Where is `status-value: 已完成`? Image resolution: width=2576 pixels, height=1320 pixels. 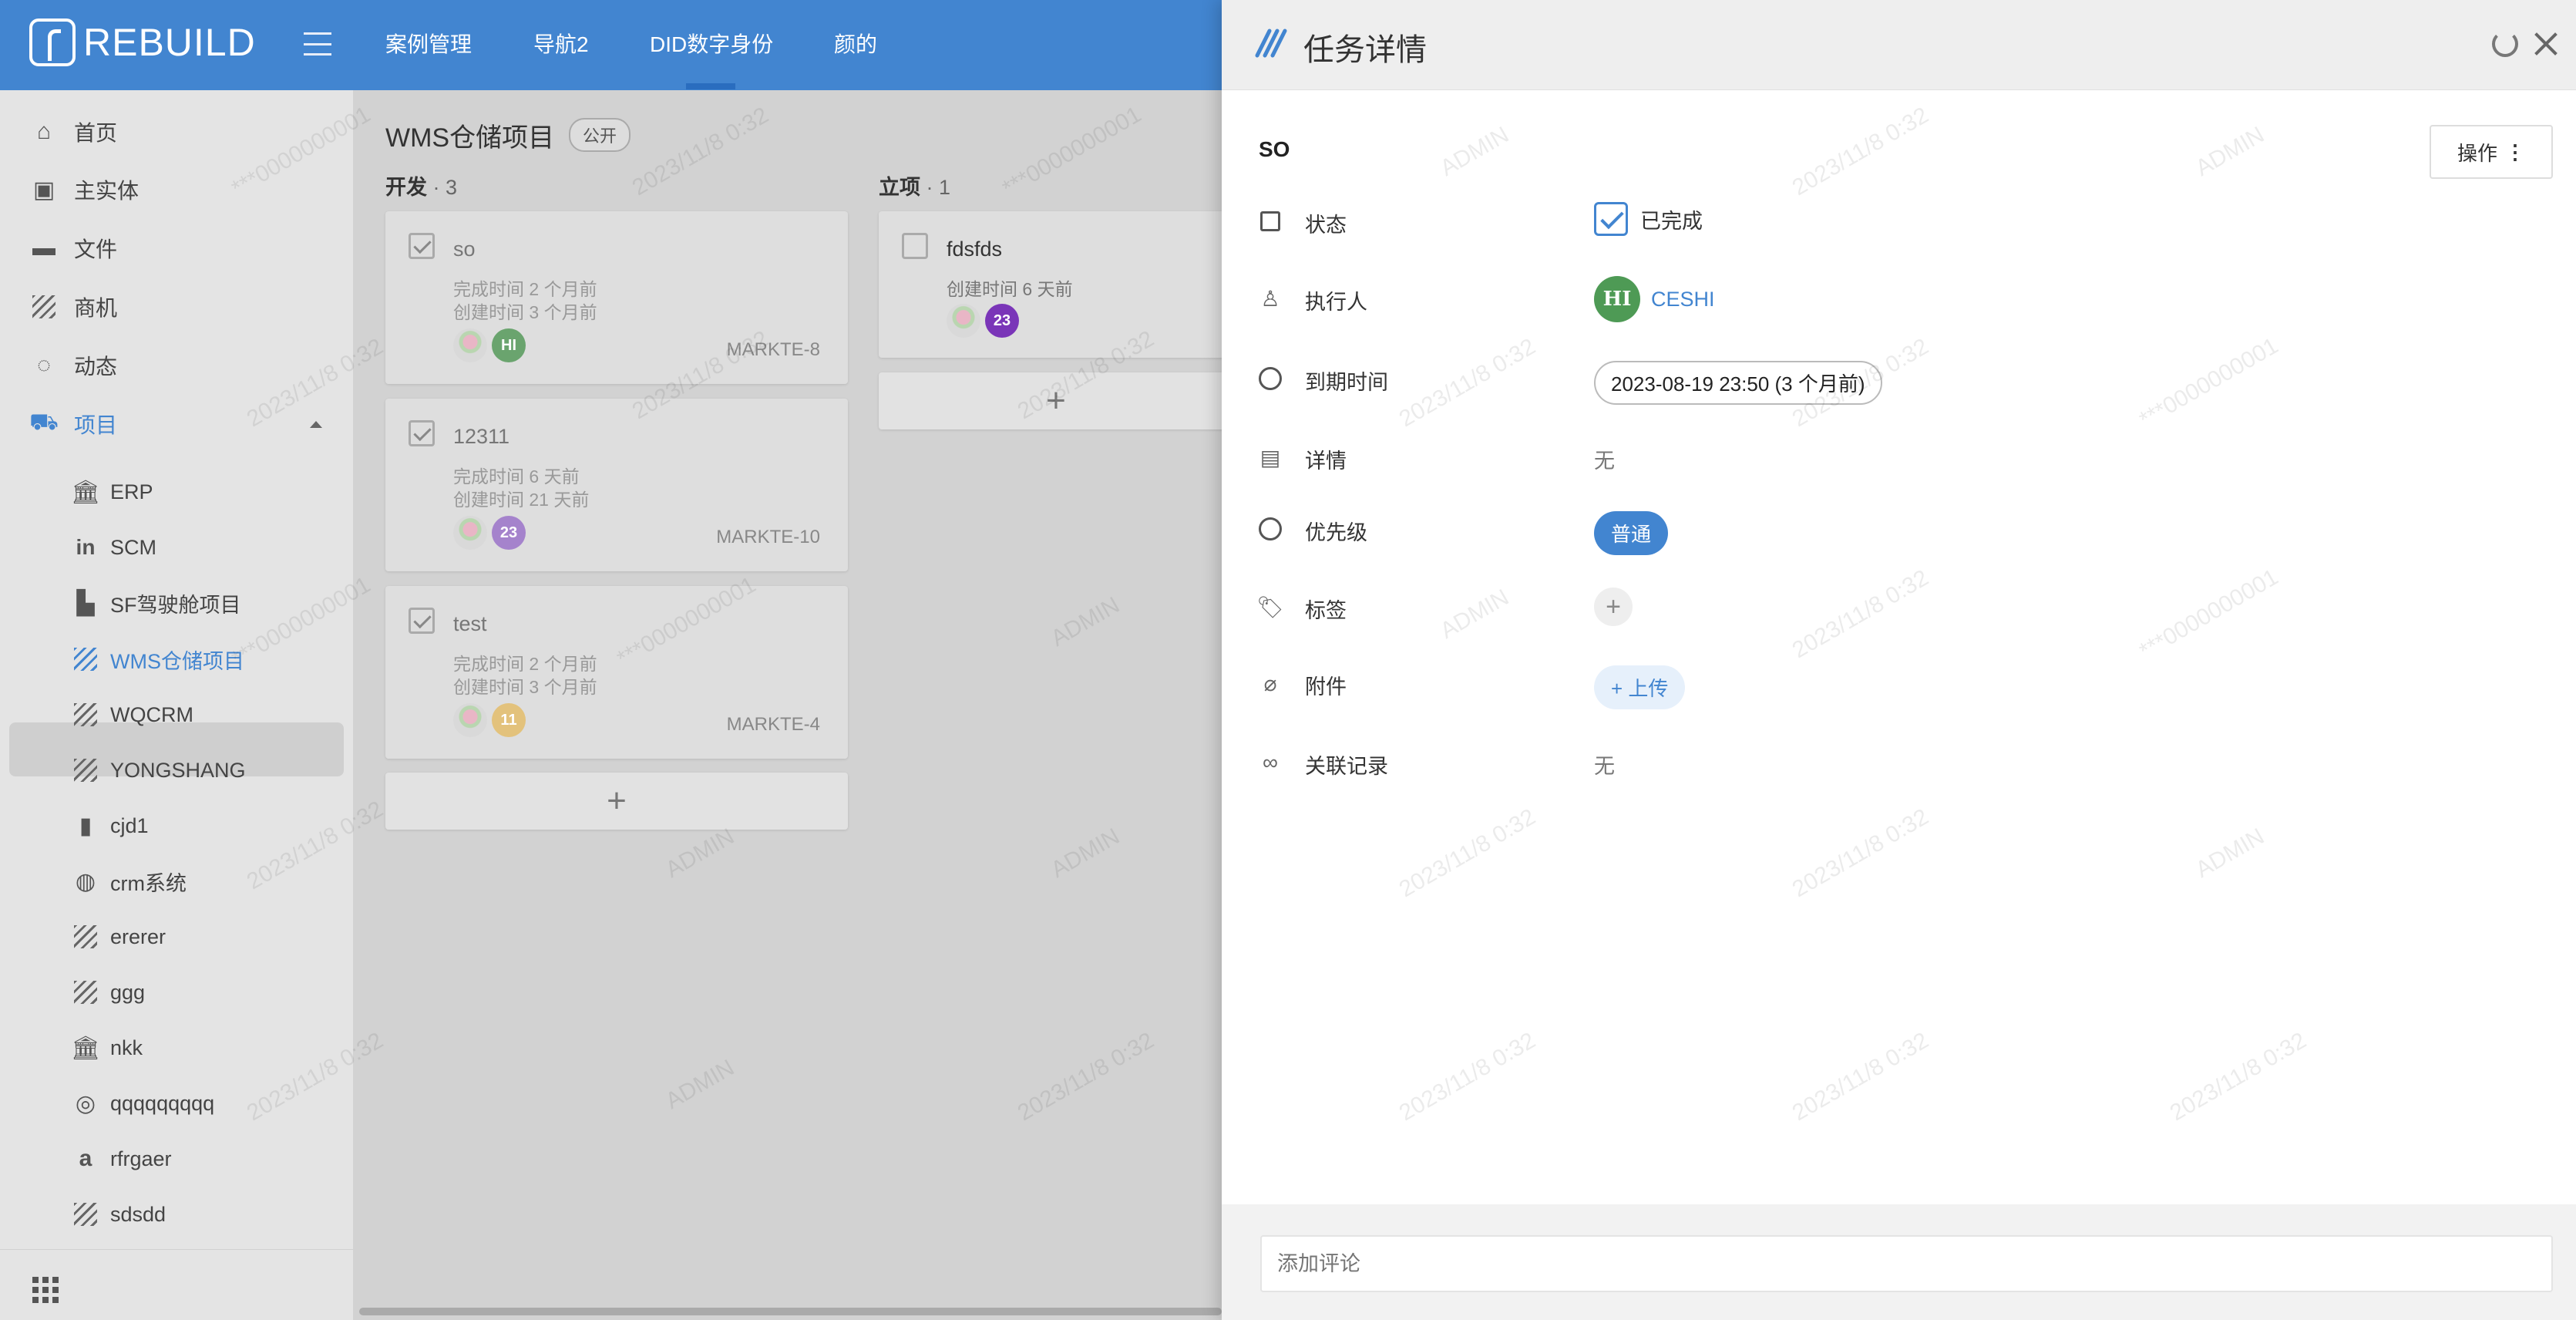
status-value: 已完成 is located at coordinates (1648, 219).